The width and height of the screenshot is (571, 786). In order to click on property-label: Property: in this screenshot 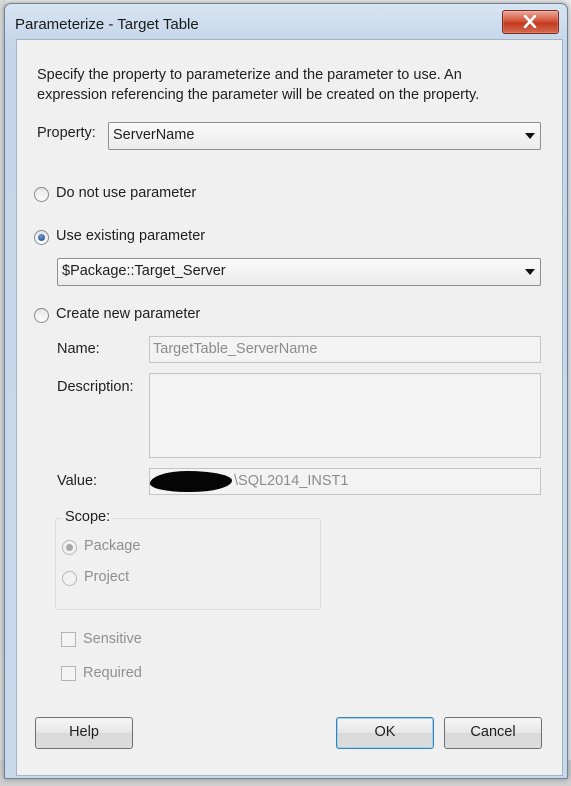, I will do `click(66, 133)`.